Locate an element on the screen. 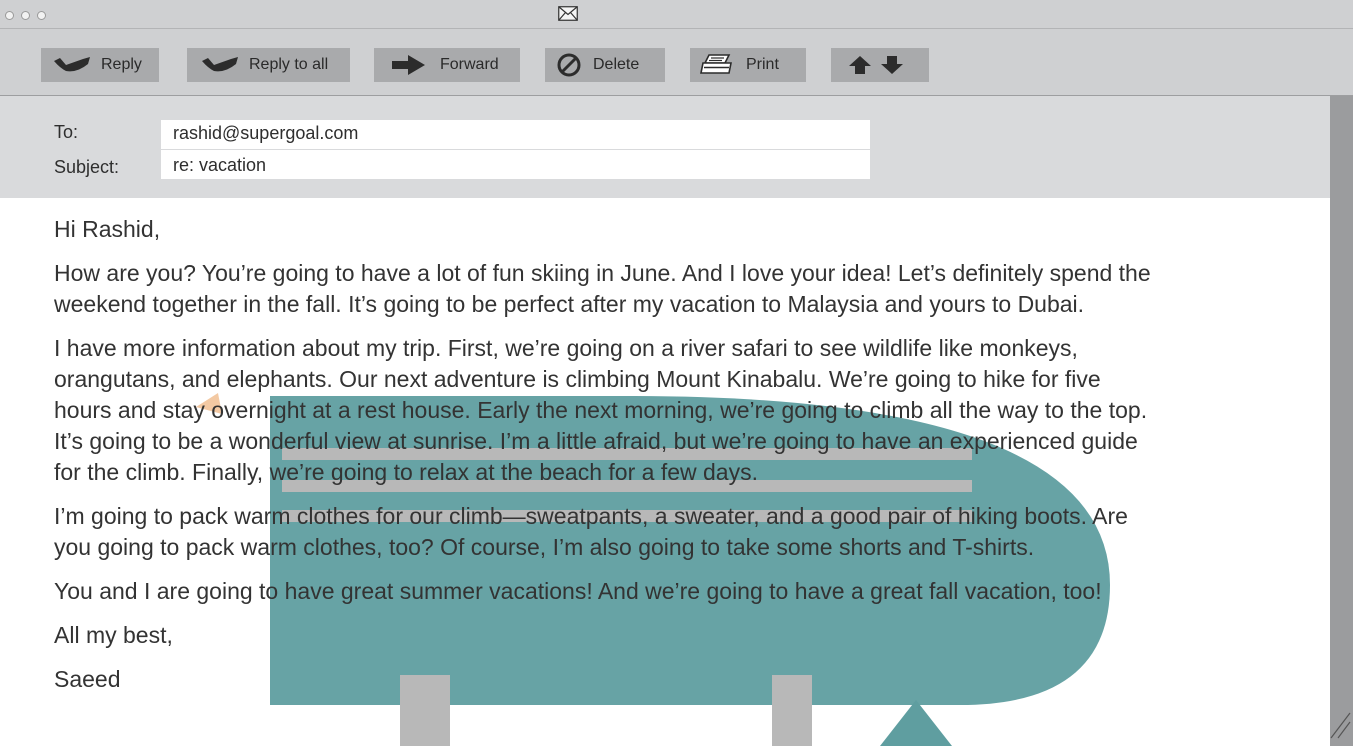  closing: All my best, is located at coordinates (113, 635).